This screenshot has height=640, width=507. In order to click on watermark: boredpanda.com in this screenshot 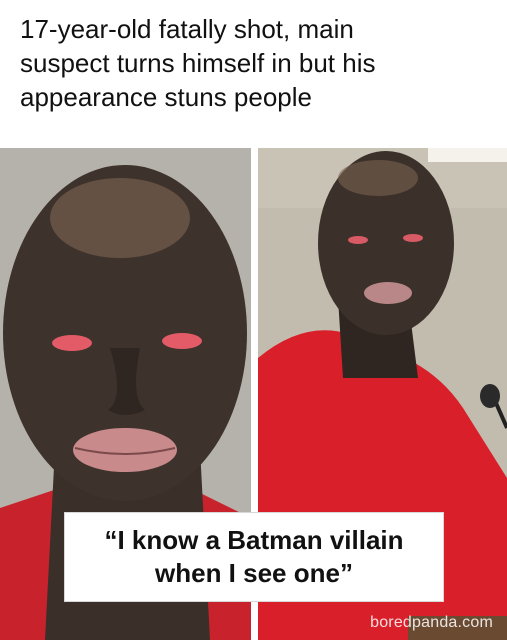, I will do `click(431, 622)`.